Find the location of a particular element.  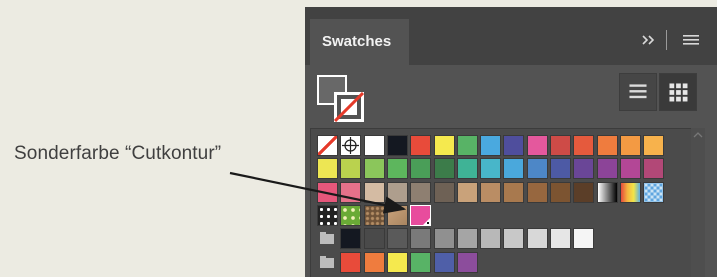

view-toggle-group is located at coordinates (660, 92).